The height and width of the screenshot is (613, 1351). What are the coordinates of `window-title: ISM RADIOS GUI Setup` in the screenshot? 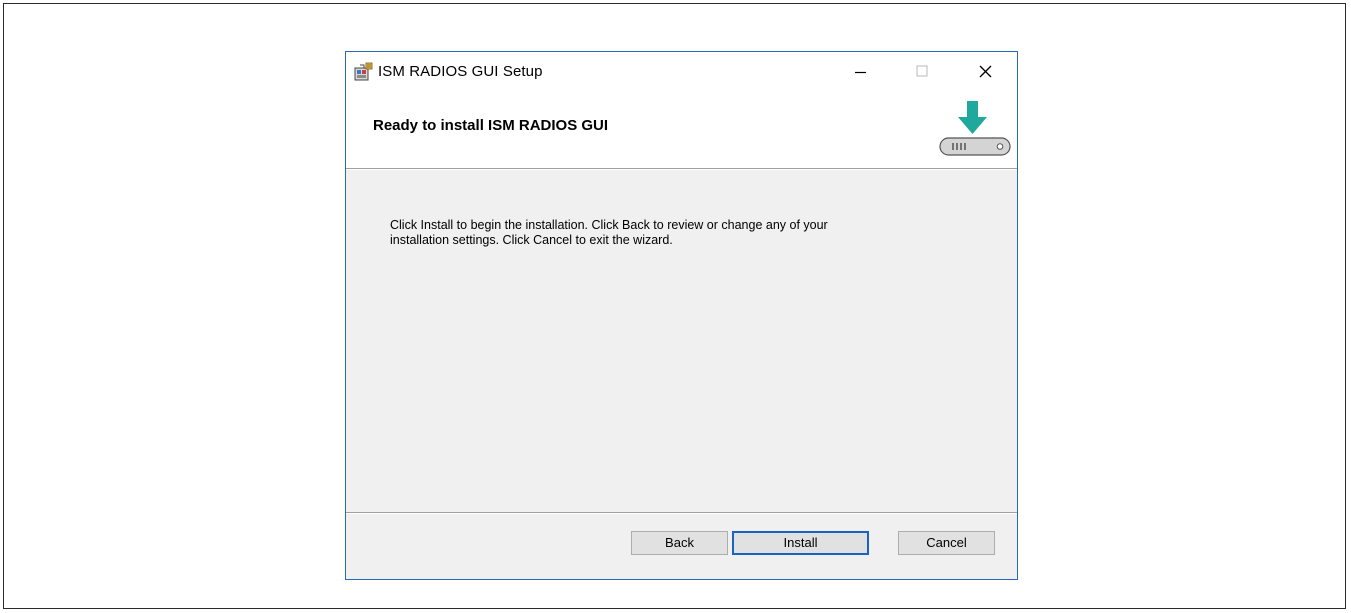 It's located at (460, 71).